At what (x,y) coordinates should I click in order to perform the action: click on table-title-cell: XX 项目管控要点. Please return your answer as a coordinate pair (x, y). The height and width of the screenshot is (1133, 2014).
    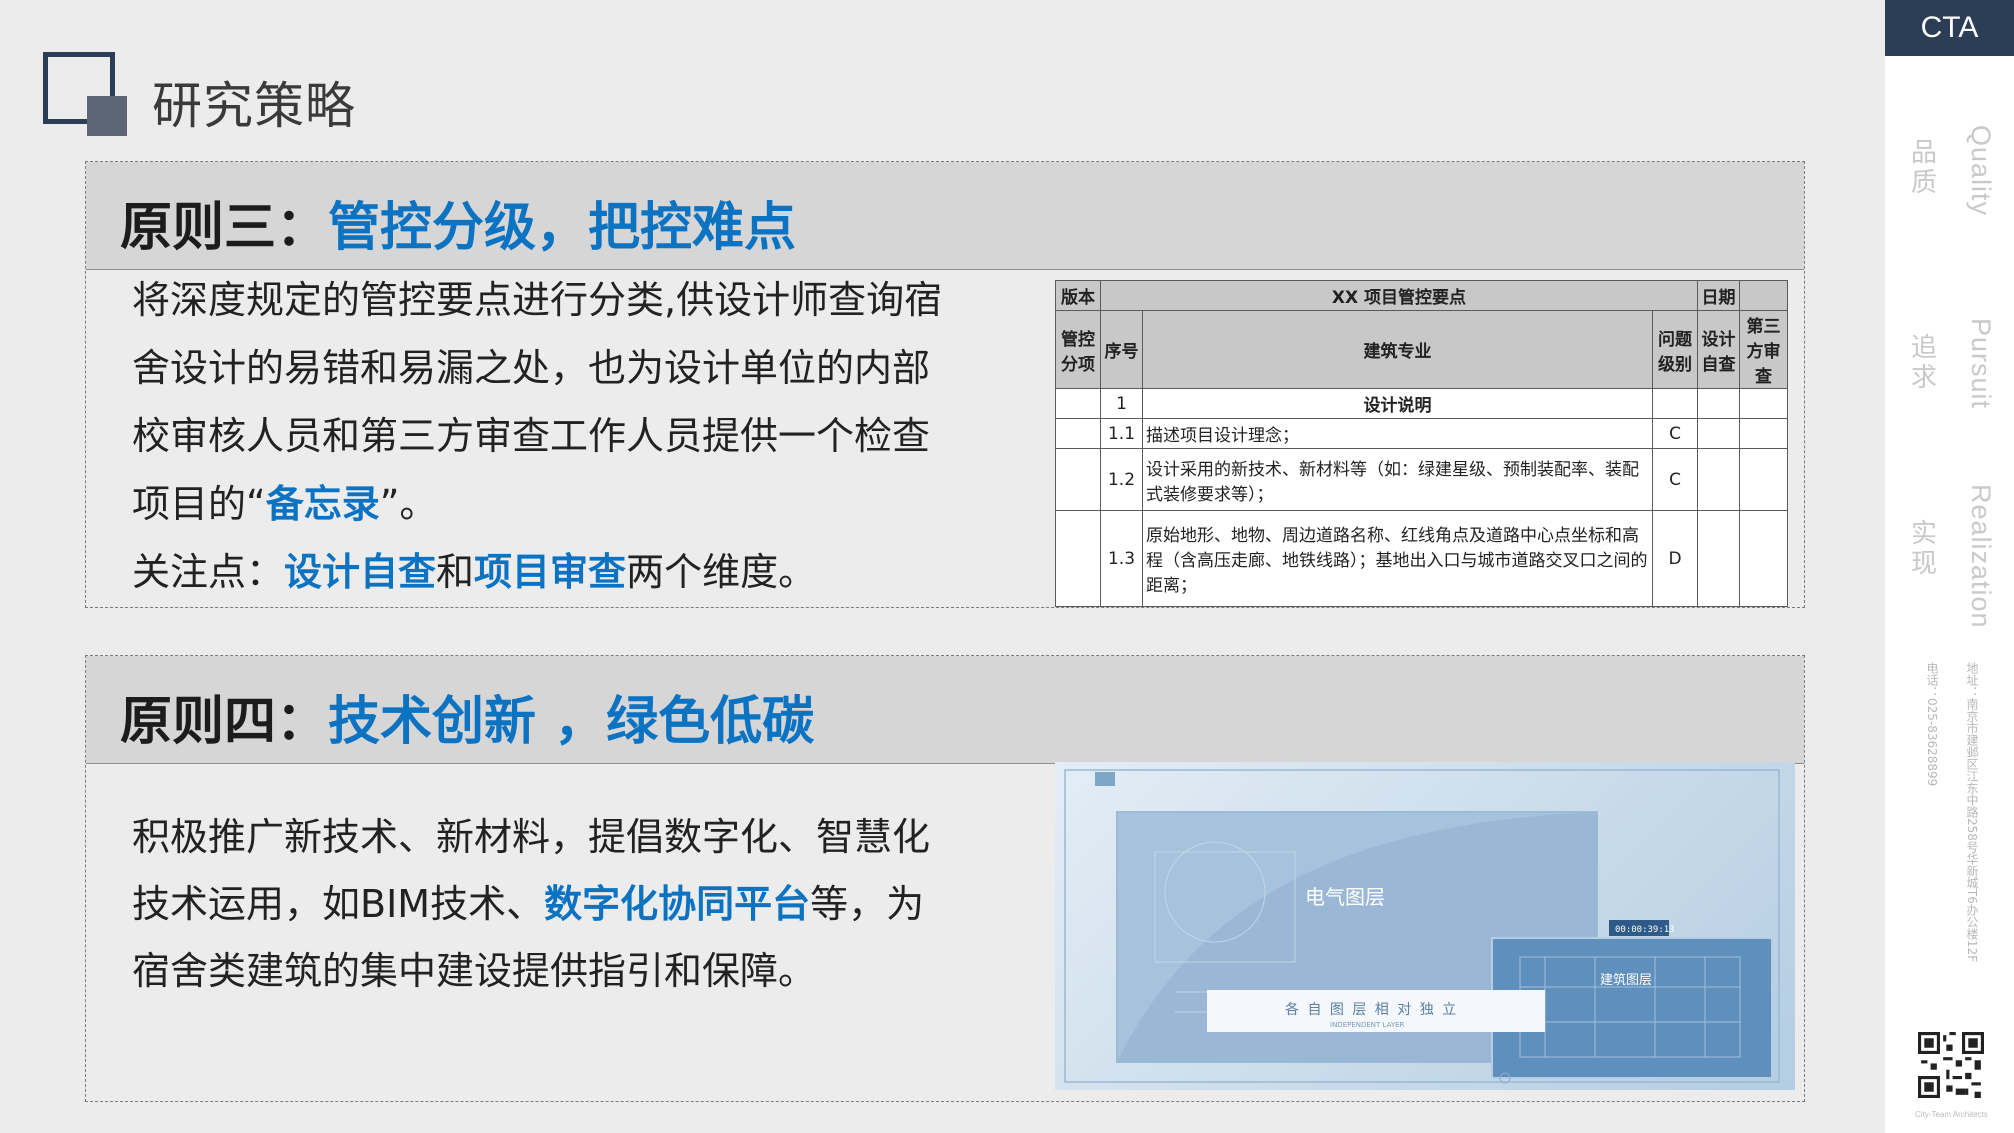
    Looking at the image, I should click on (1399, 295).